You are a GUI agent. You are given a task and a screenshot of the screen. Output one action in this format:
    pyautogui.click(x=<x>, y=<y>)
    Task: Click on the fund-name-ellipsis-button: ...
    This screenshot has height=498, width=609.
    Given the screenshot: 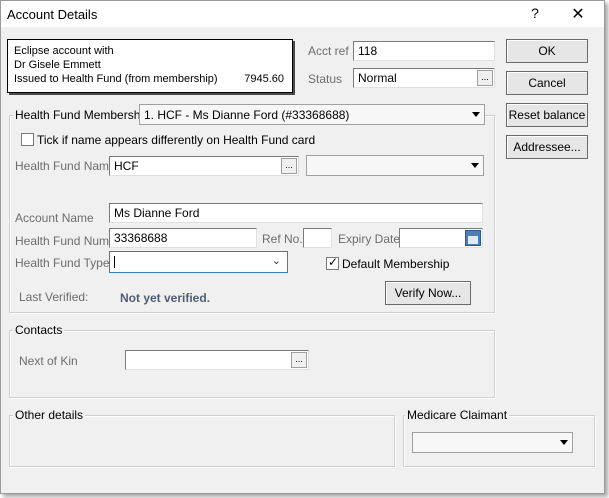 What is the action you would take?
    pyautogui.click(x=289, y=166)
    